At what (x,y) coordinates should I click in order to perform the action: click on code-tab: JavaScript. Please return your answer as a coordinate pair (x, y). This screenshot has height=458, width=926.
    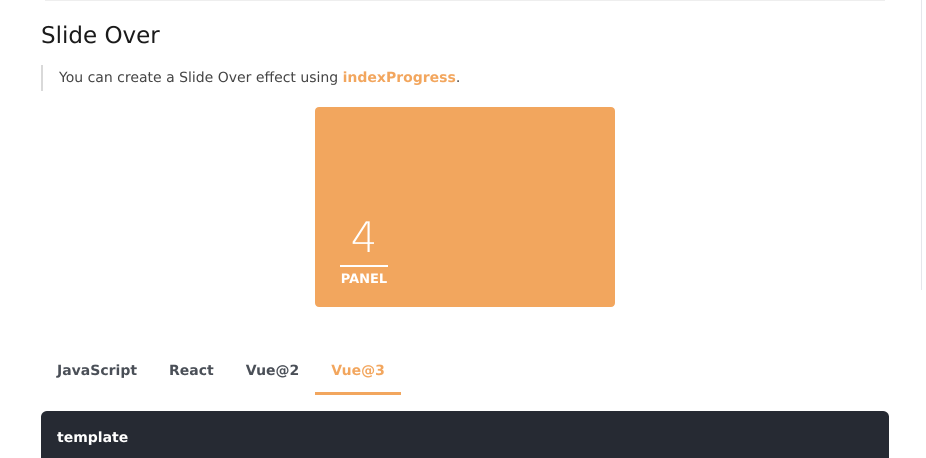
    Looking at the image, I should click on (97, 373).